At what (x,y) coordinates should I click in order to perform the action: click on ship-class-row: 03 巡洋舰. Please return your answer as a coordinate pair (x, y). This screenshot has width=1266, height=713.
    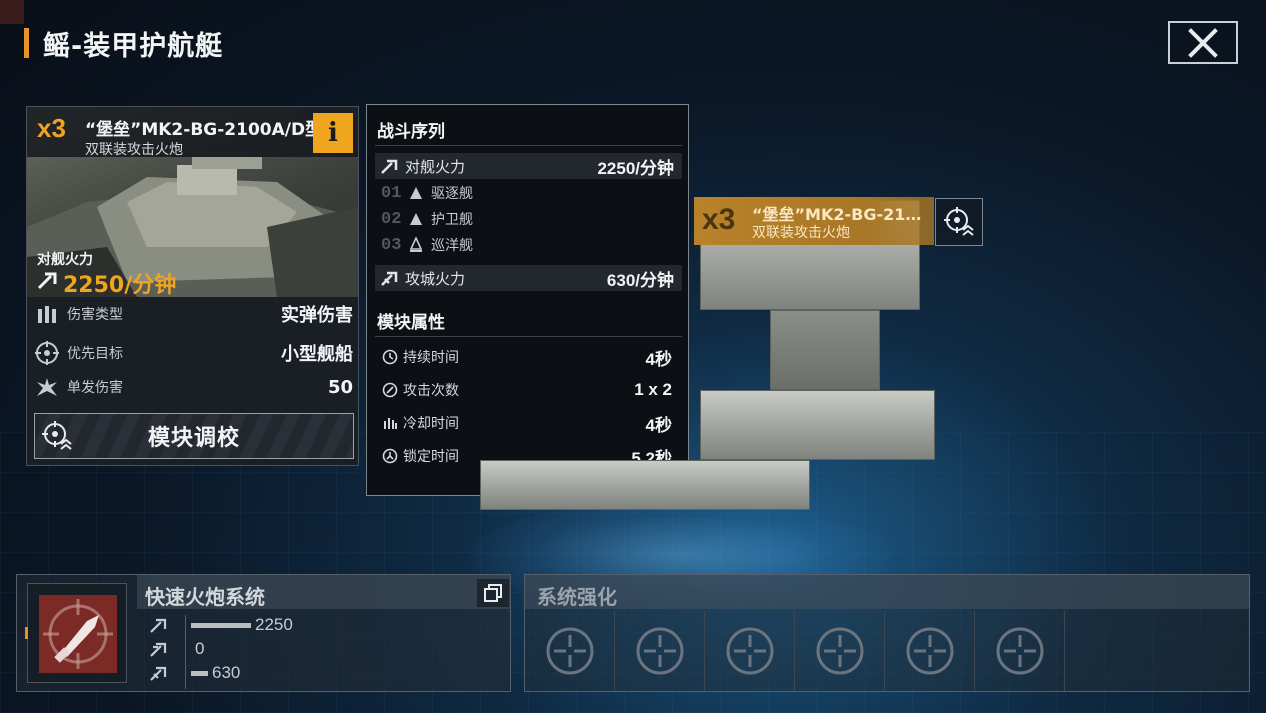
    Looking at the image, I should click on (427, 245).